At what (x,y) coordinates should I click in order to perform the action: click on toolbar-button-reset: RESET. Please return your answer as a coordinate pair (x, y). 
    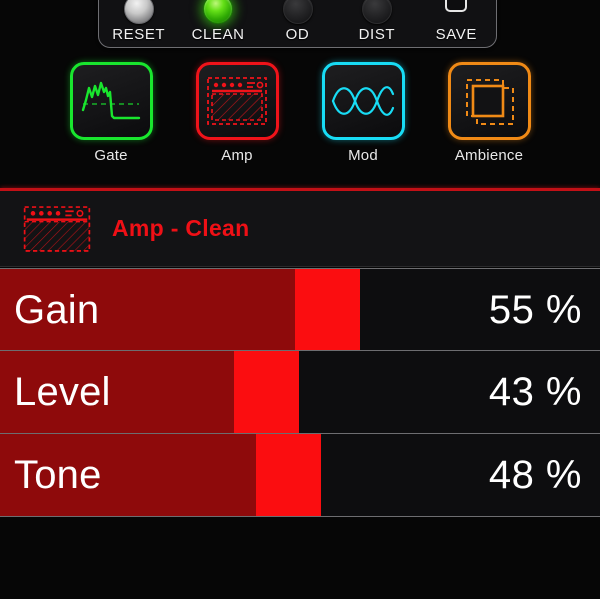
    Looking at the image, I should click on (138, 23).